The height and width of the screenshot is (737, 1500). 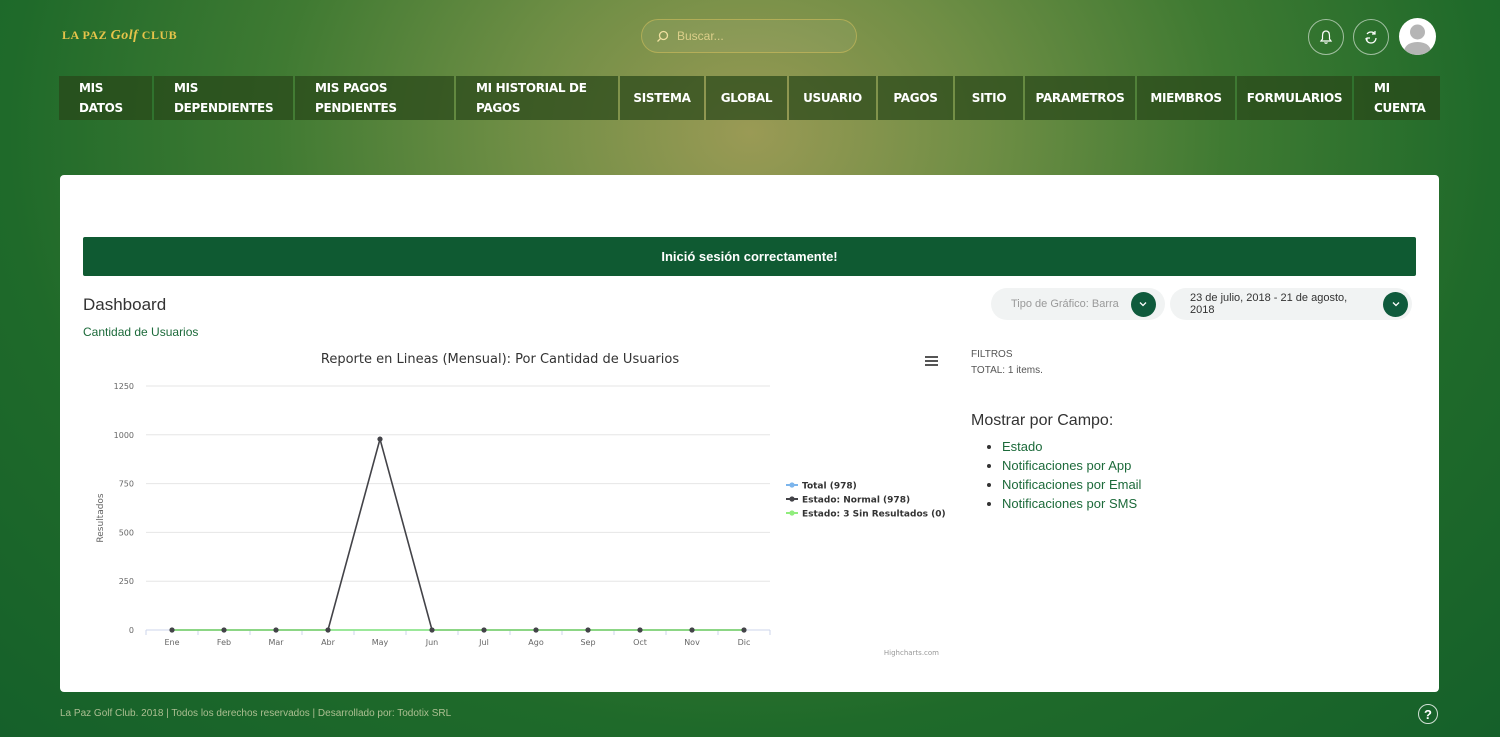 I want to click on x-tick-label: Dic, so click(x=744, y=642).